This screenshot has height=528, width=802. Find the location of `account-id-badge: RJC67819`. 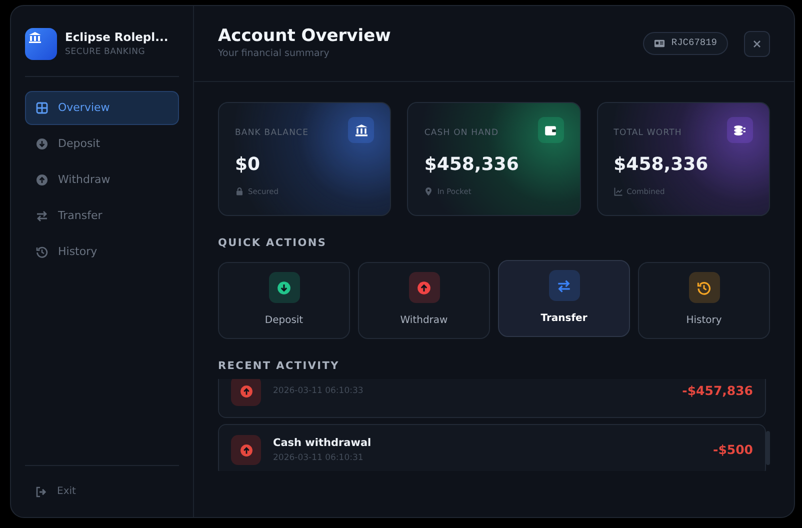

account-id-badge: RJC67819 is located at coordinates (685, 43).